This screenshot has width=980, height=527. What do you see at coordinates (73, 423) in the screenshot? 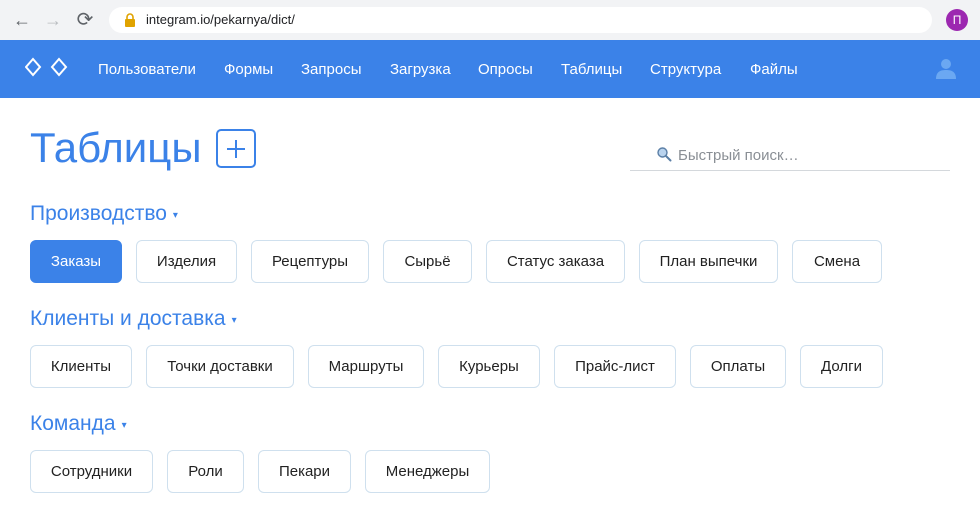
I see `section-title: Команда` at bounding box center [73, 423].